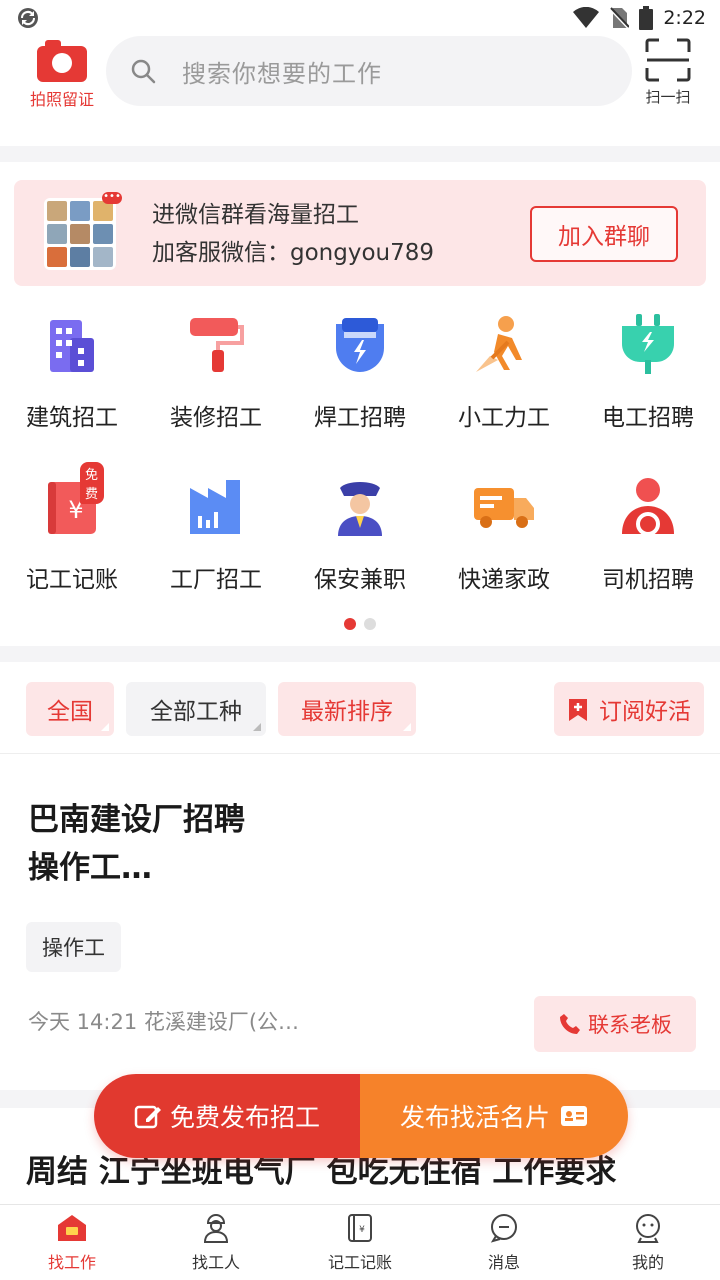 Image resolution: width=720 pixels, height=1280 pixels. Describe the element at coordinates (503, 1262) in the screenshot. I see `nav-label: 消息` at that location.